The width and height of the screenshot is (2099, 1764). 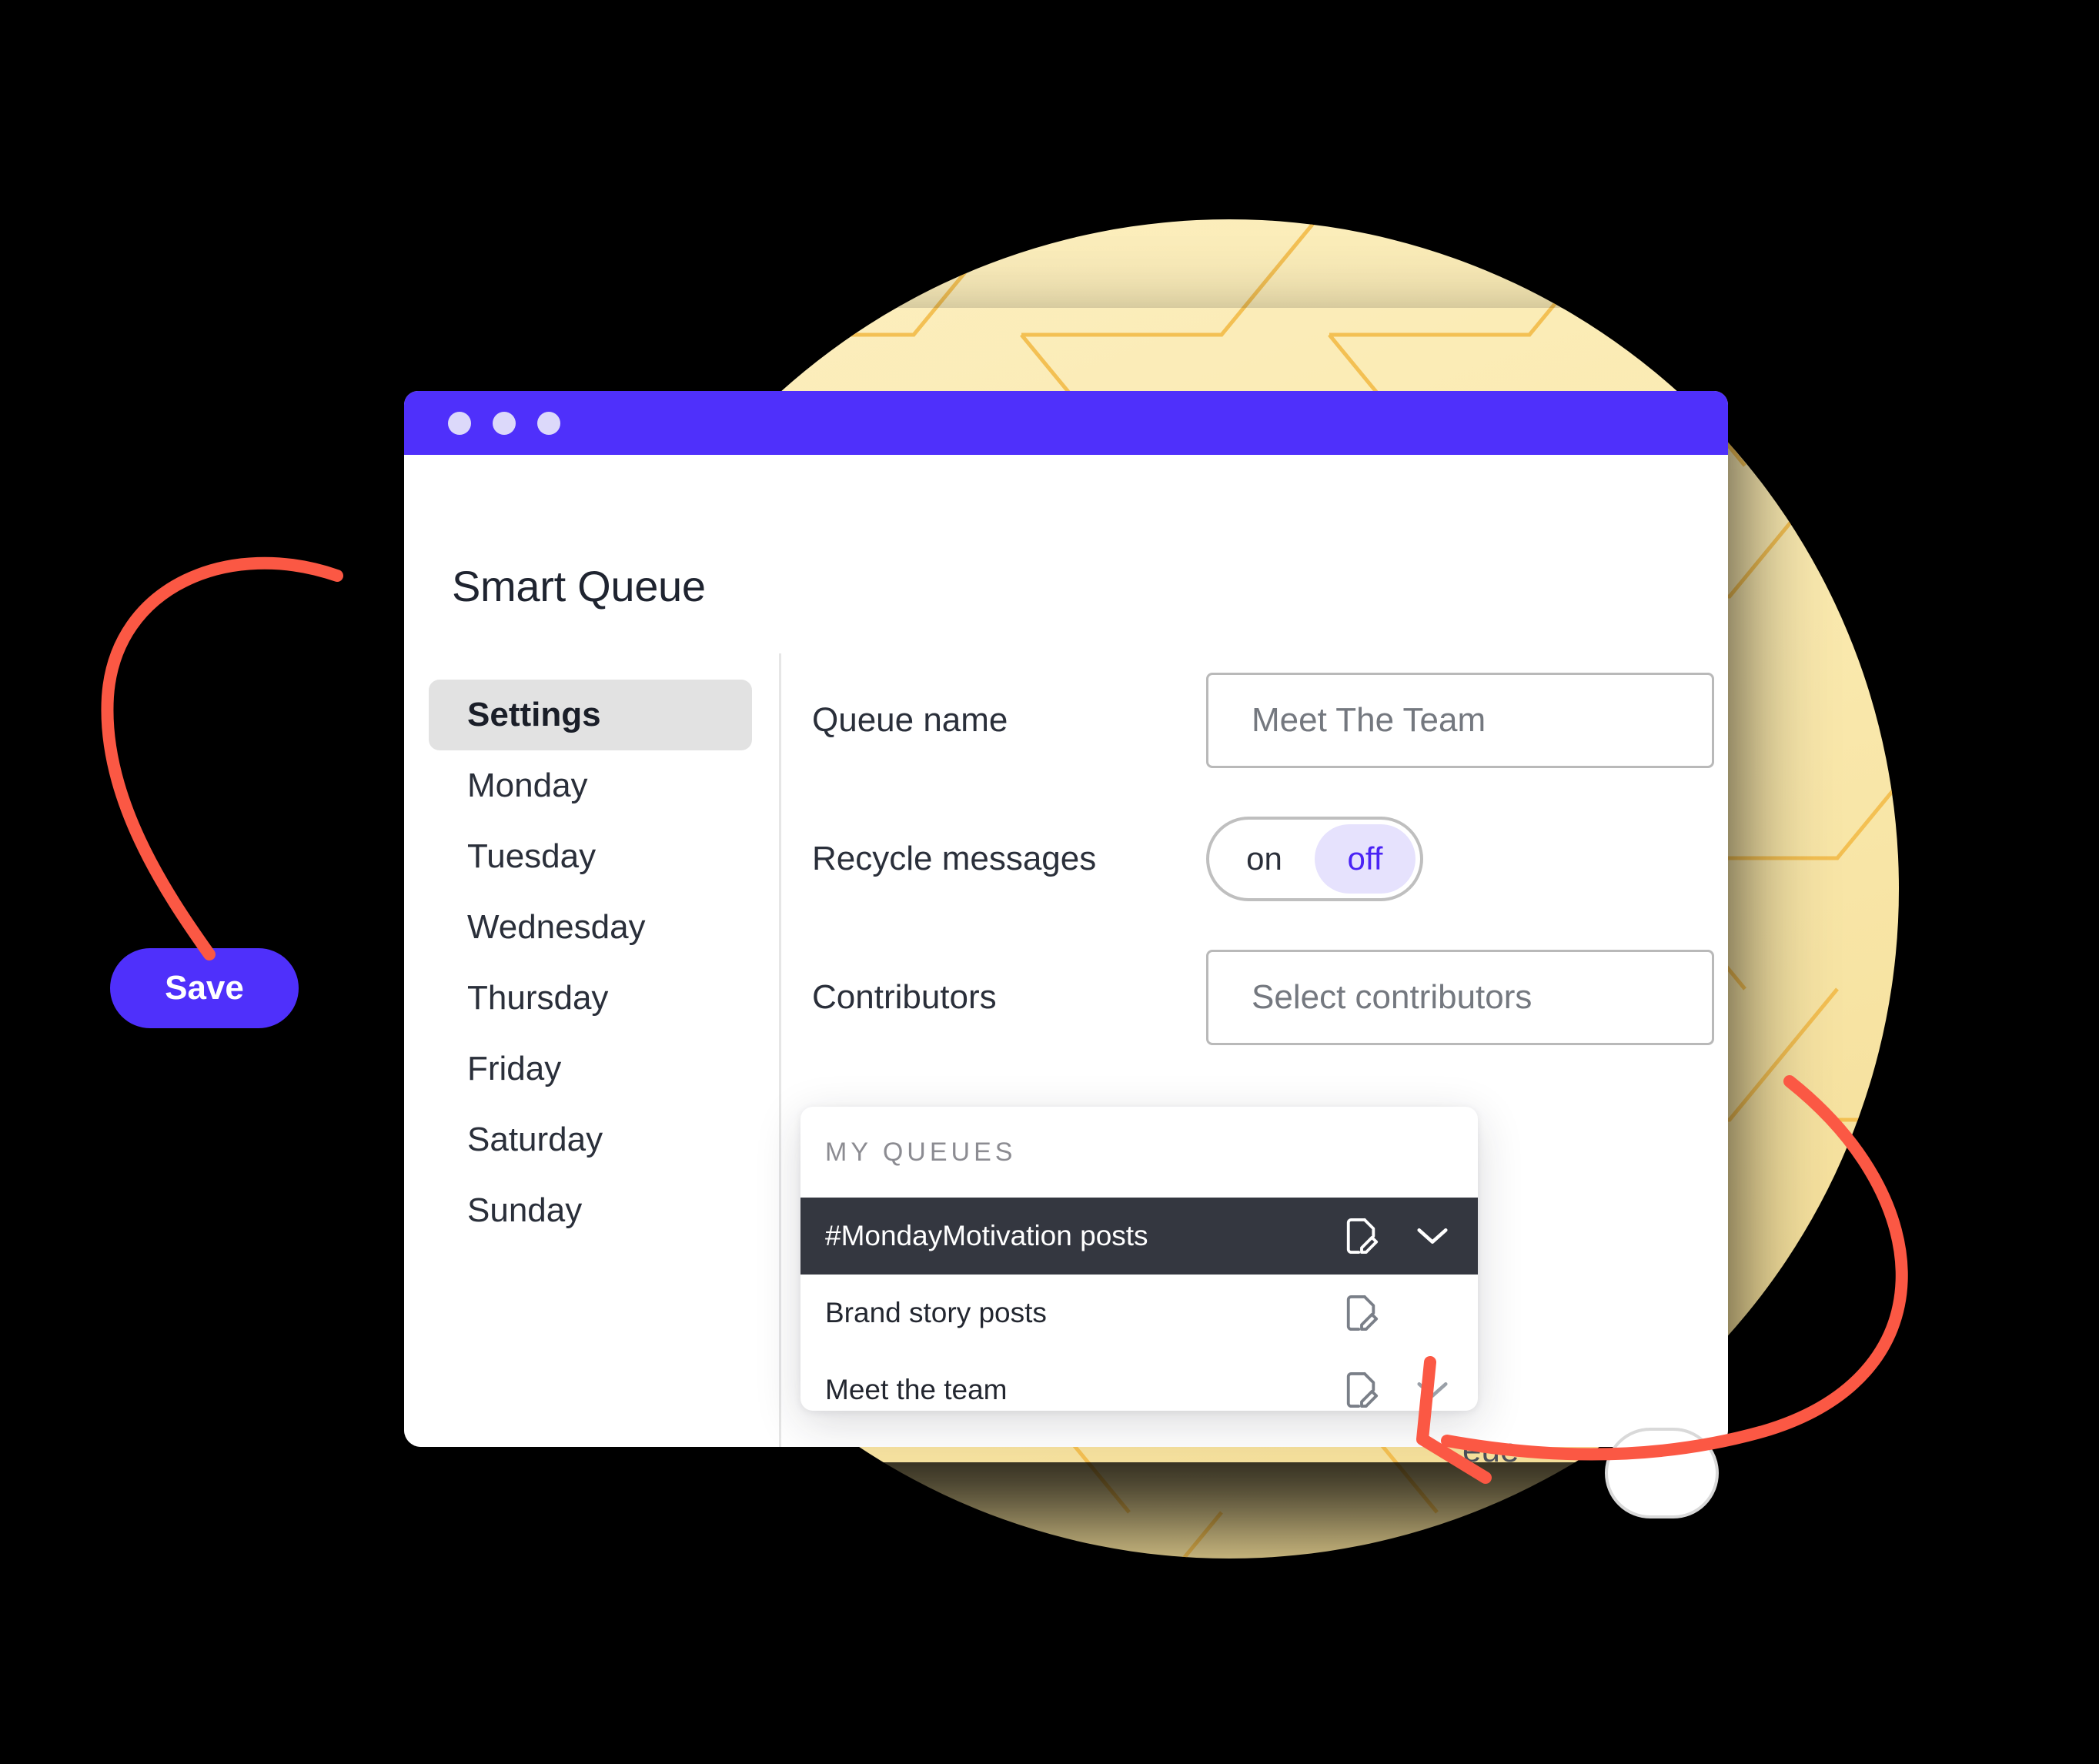 I want to click on sidebar-item-label: Tuesday, so click(x=532, y=856).